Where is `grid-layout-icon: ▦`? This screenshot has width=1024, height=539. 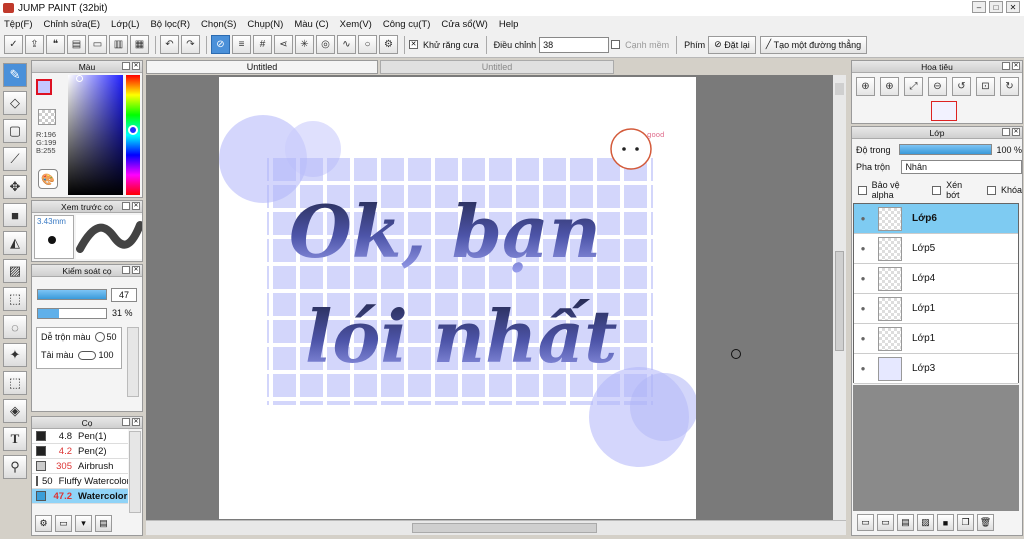 grid-layout-icon: ▦ is located at coordinates (139, 44).